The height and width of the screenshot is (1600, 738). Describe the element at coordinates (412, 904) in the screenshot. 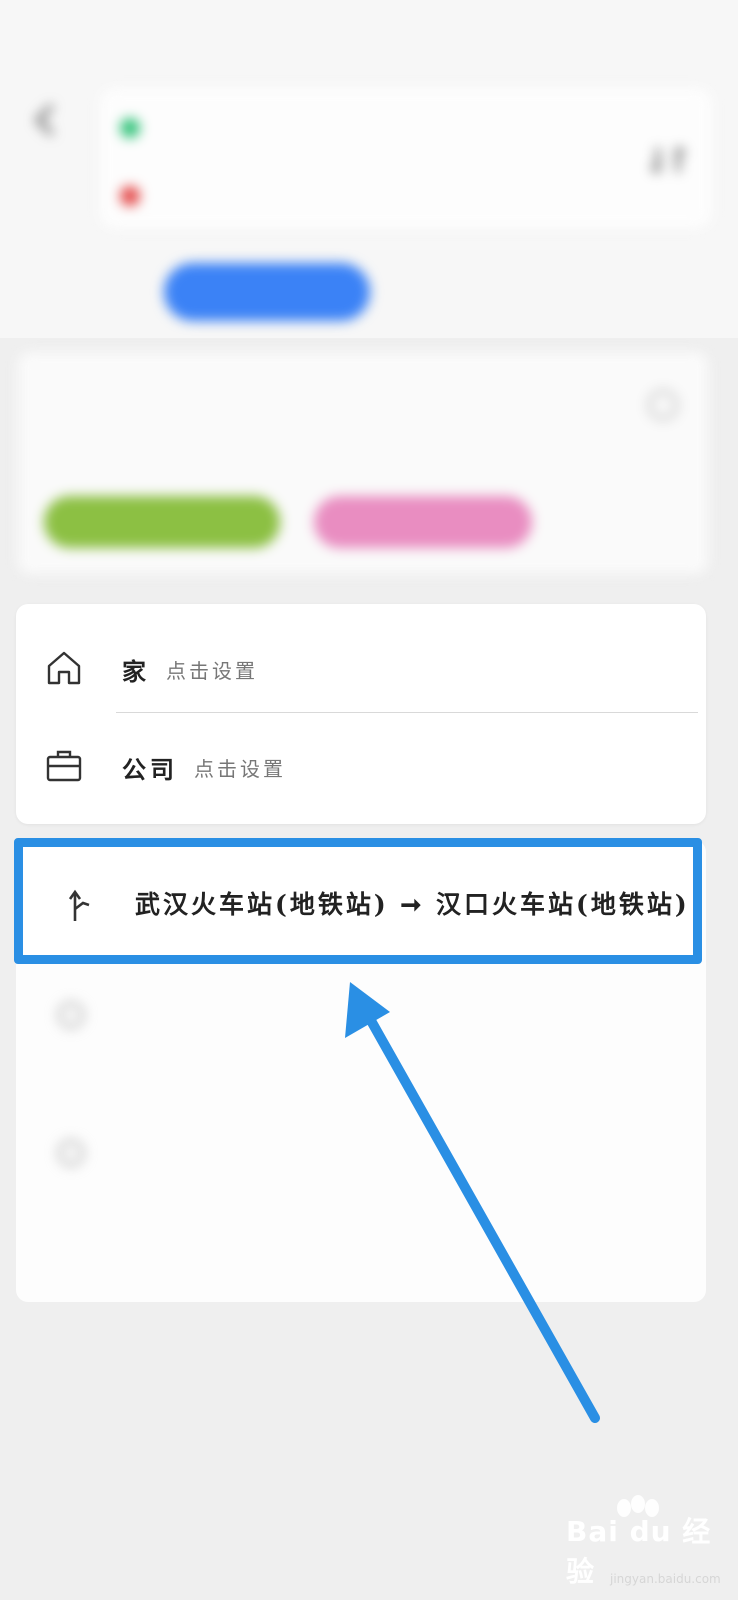

I see `history-route-text: 武汉火车站(地铁站) ➞ 汉口火车站(地铁站)` at that location.